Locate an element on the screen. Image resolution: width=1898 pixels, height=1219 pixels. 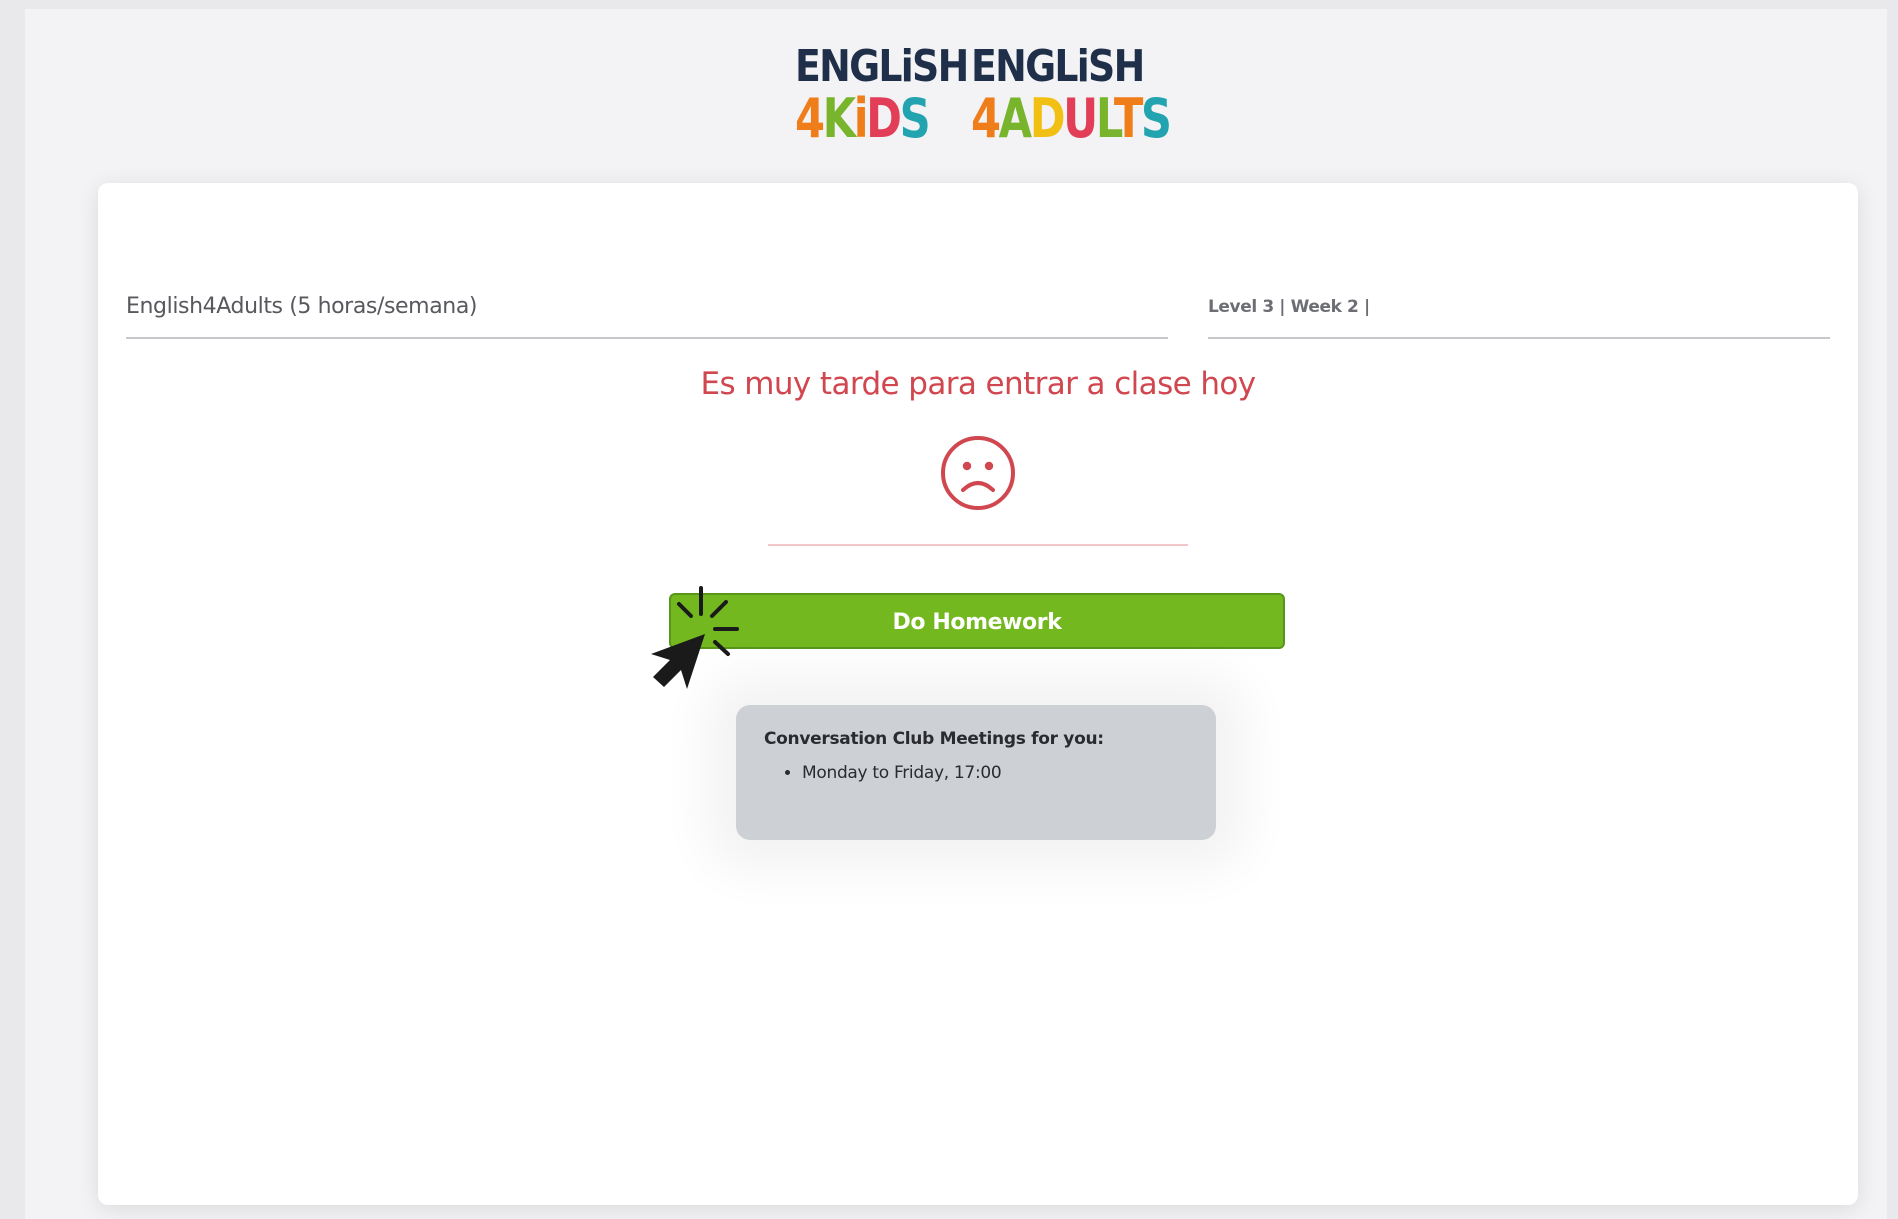
meeting-schedule-list: Monday to Friday, 17:00 is located at coordinates (869, 773).